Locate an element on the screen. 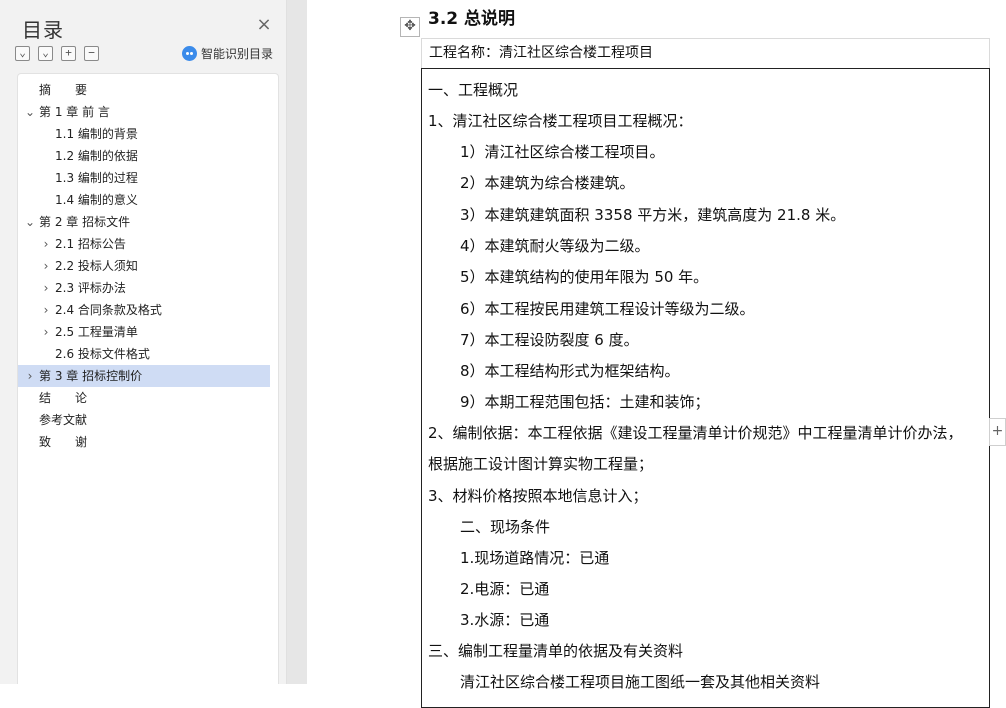  document-line: 3）本建筑建筑面积 3358 平方米，建筑高度为 21.8 米。 is located at coordinates (653, 215).